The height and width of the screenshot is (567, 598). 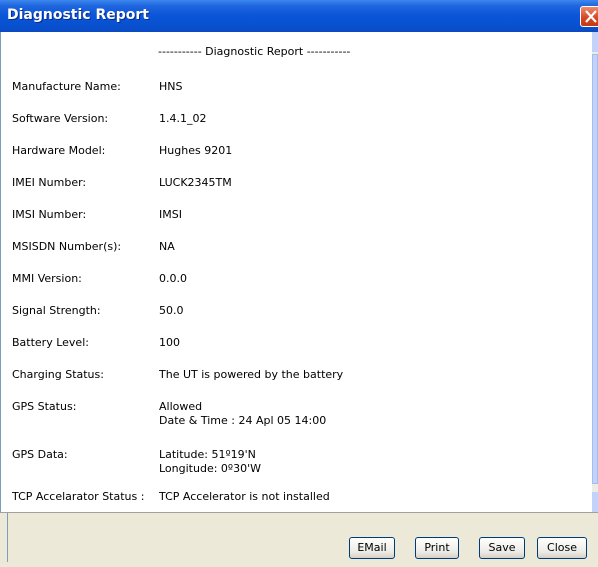 I want to click on tcp-accelarator-status-value: TCP Accelerator is not installed, so click(x=244, y=496).